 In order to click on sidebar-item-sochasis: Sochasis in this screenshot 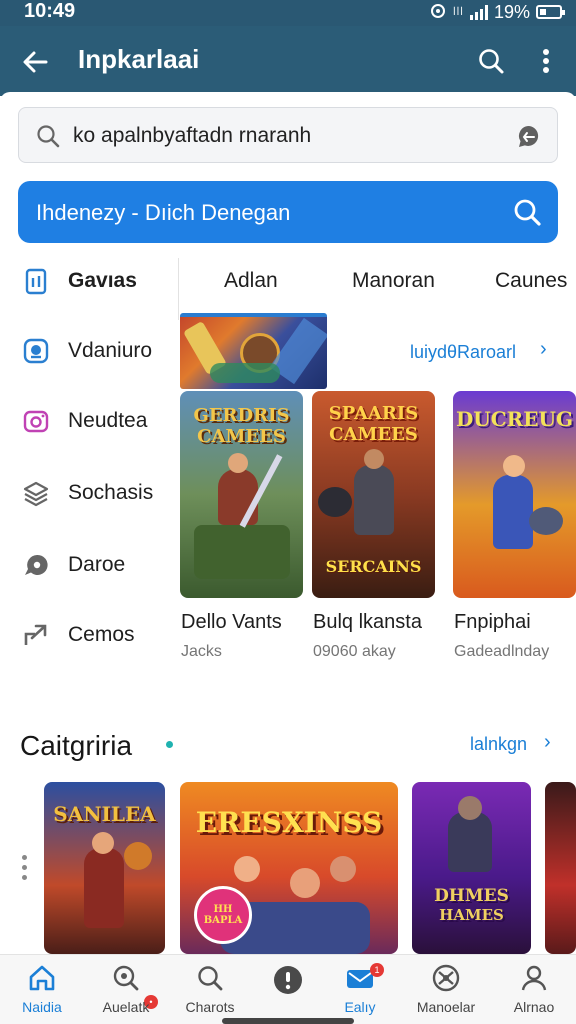, I will do `click(89, 493)`.